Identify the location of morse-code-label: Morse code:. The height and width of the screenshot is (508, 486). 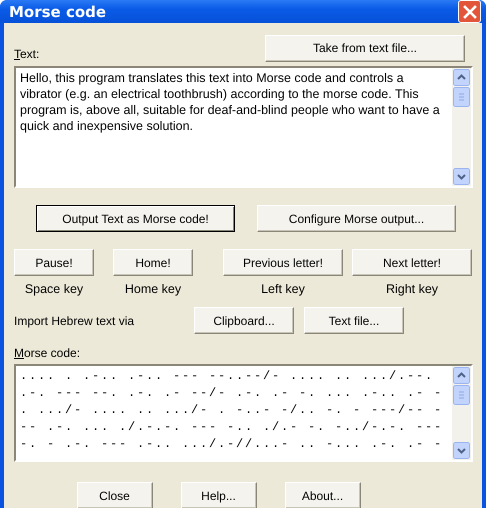
(48, 353).